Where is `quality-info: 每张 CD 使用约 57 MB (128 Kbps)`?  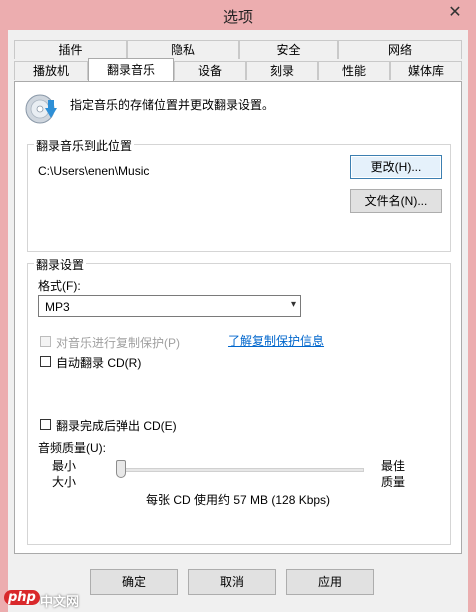
quality-info: 每张 CD 使用约 57 MB (128 Kbps) is located at coordinates (238, 500).